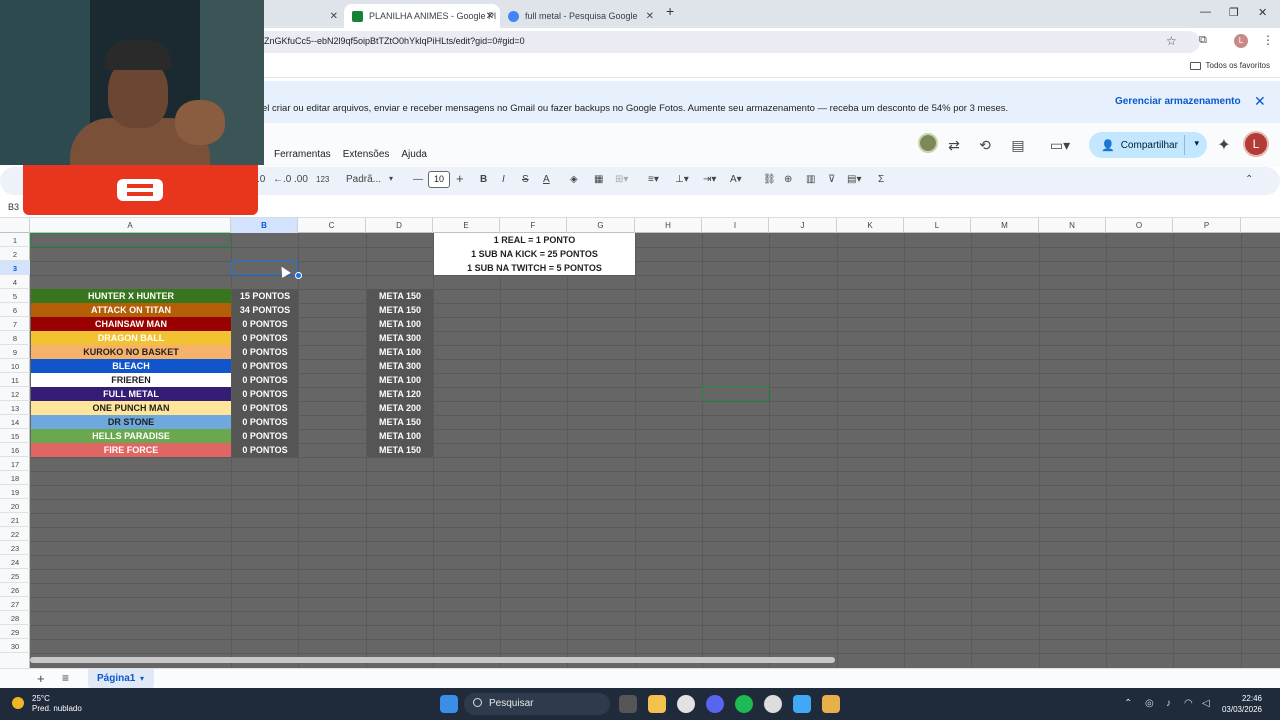 This screenshot has height=720, width=1280. I want to click on column-header-p: P, so click(1207, 225).